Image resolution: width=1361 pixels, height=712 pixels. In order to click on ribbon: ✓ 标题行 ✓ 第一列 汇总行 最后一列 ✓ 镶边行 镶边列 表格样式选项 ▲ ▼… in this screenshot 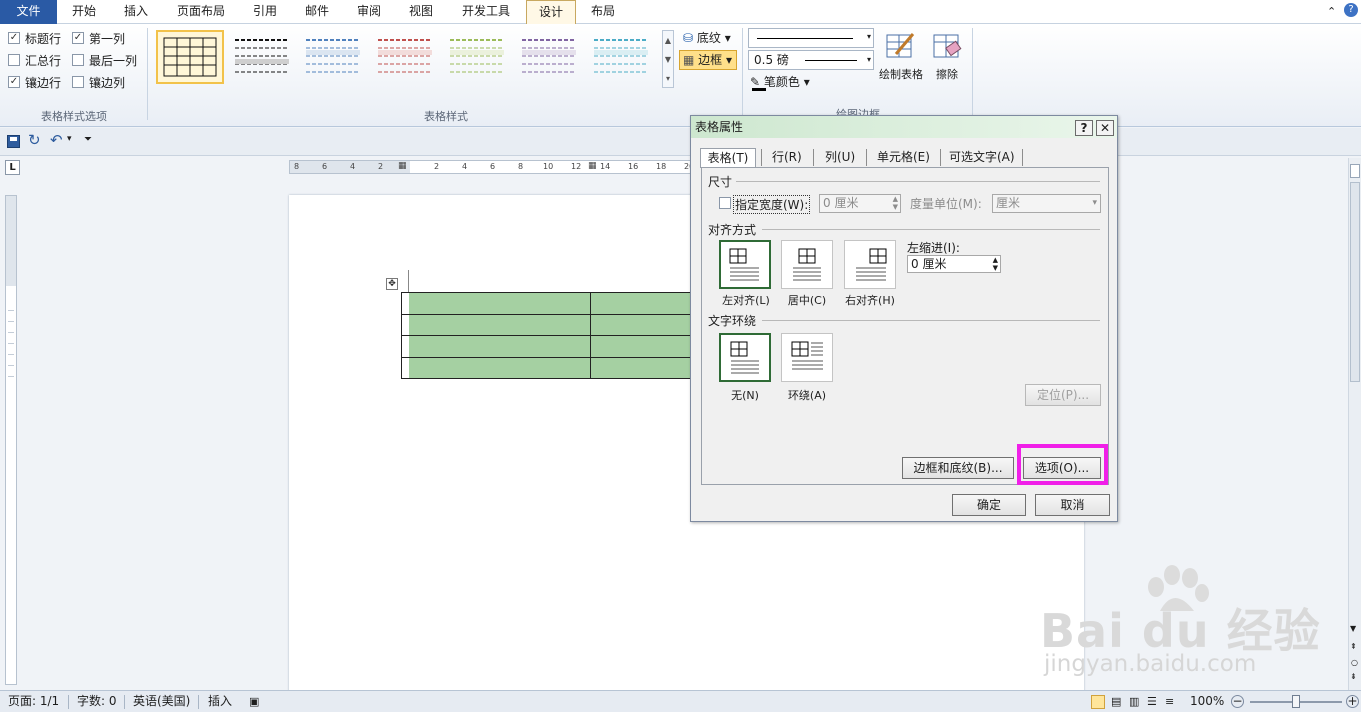, I will do `click(680, 75)`.